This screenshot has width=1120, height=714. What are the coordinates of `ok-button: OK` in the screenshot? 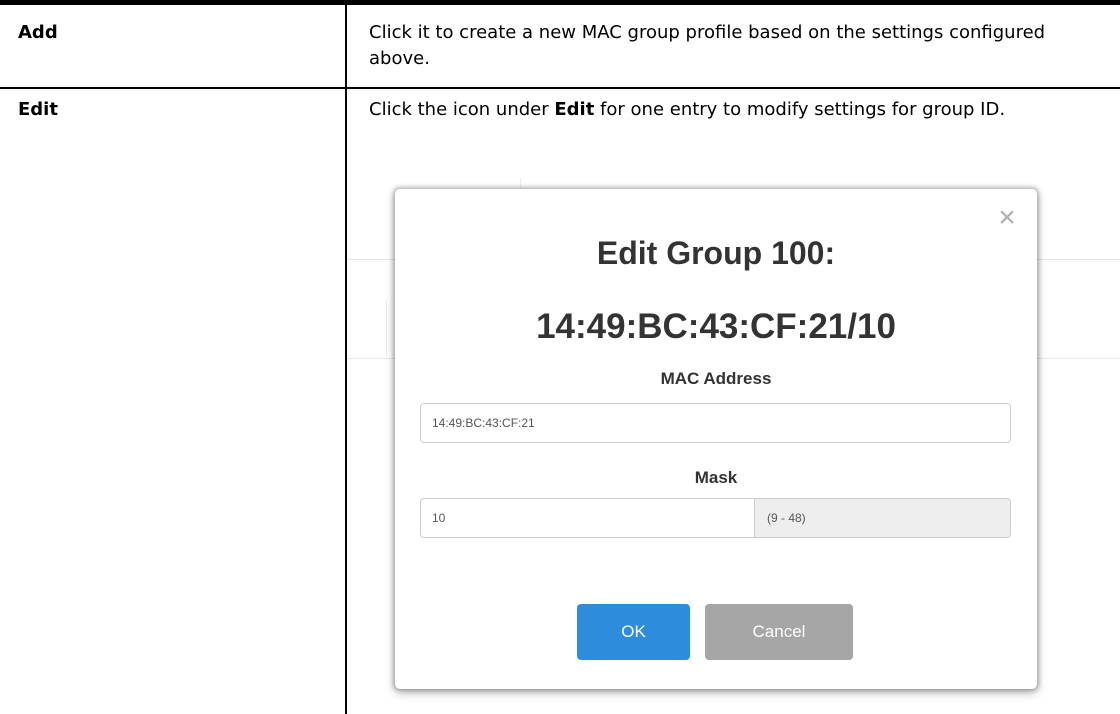 It's located at (633, 632).